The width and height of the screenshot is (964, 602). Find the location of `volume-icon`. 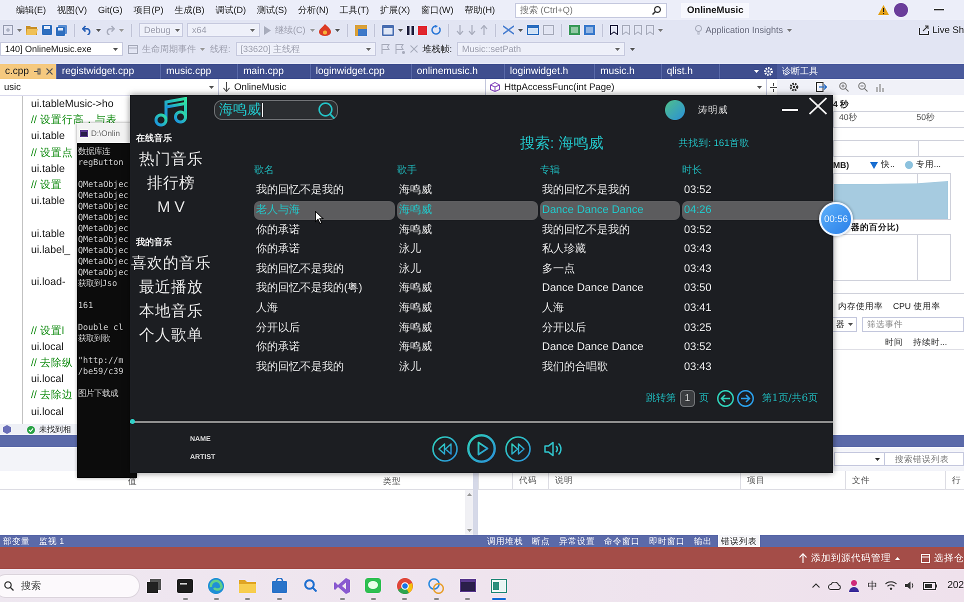

volume-icon is located at coordinates (553, 448).